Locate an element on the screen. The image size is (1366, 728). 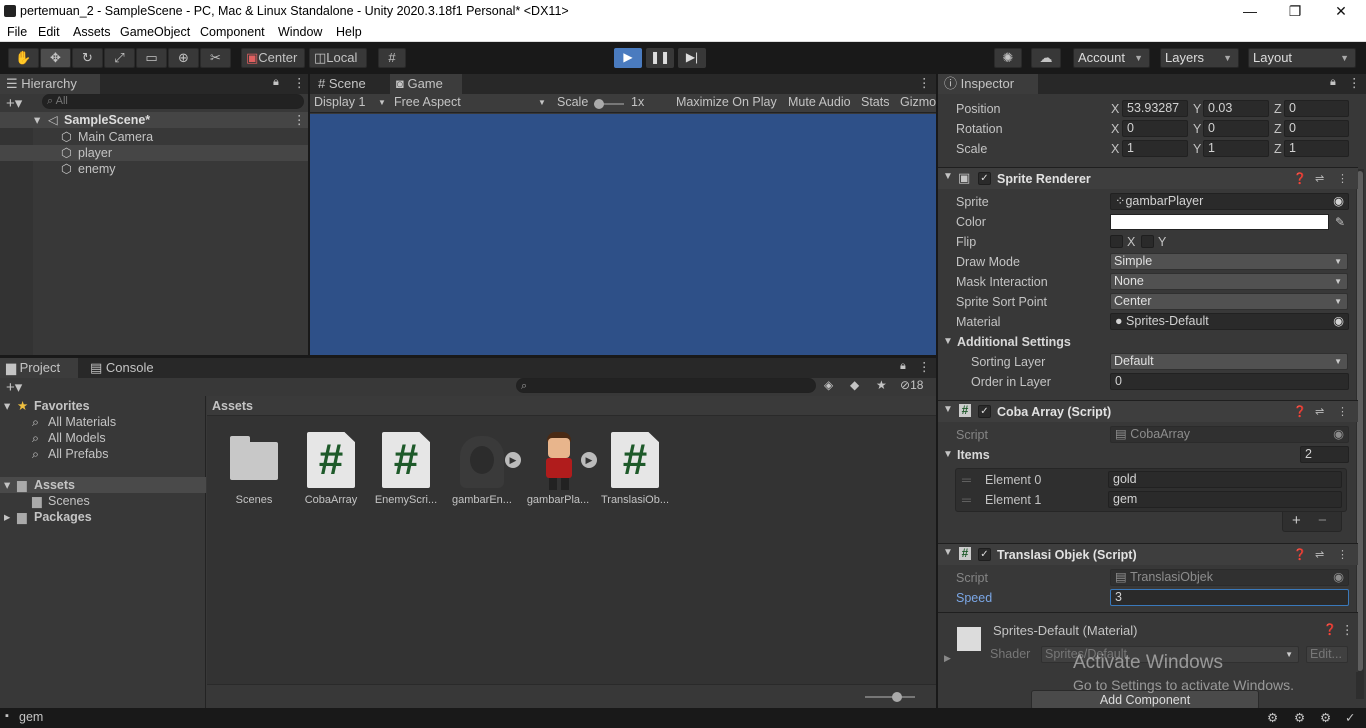
custom-tool-icon: ✂ is located at coordinates (215, 58).